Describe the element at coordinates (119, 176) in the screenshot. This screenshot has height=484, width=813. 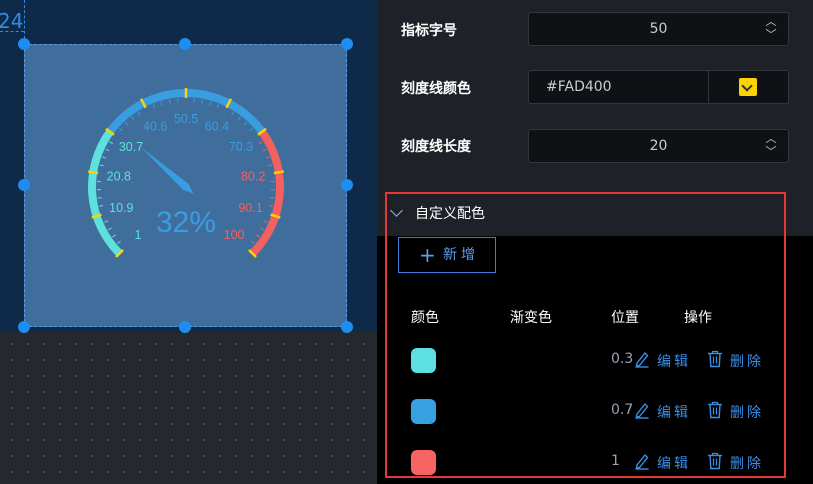
I see `gauge-tick-label: 20.8` at that location.